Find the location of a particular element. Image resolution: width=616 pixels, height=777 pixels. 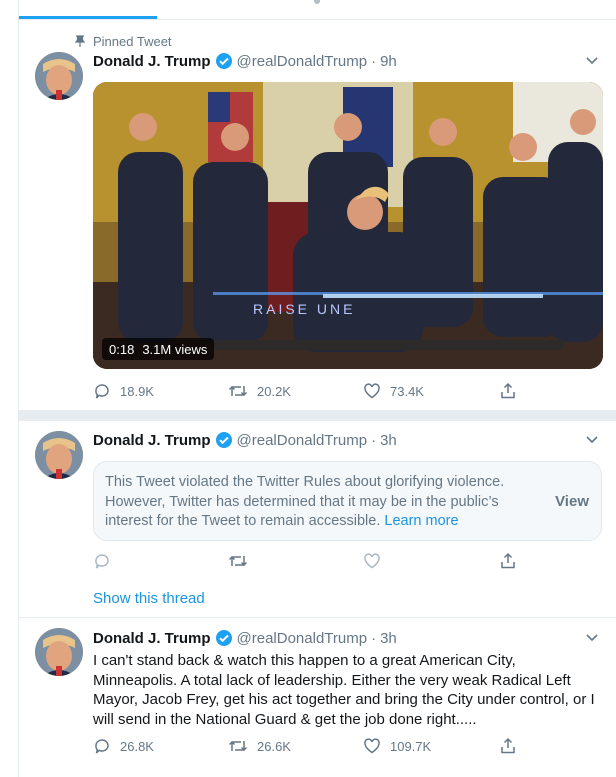

view-button: View is located at coordinates (572, 501).